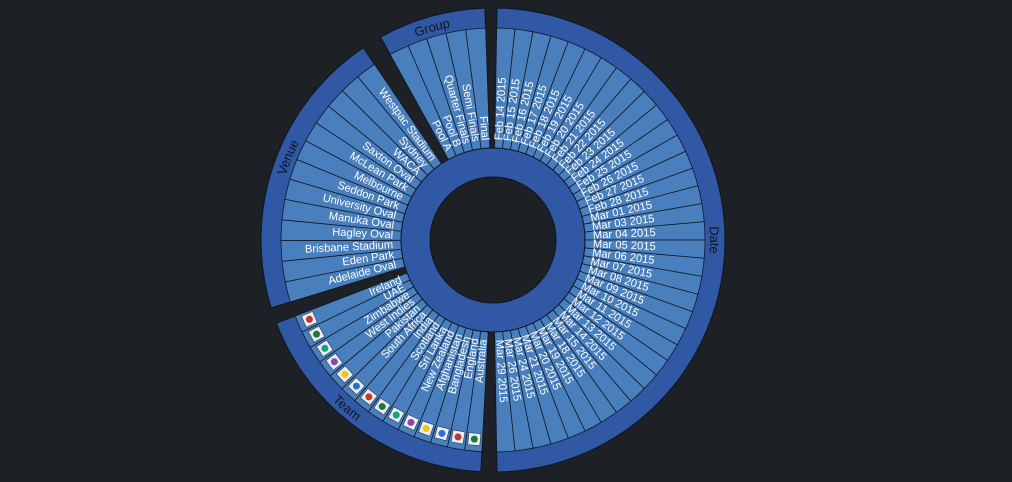  I want to click on flag-australia-icon, so click(474, 439).